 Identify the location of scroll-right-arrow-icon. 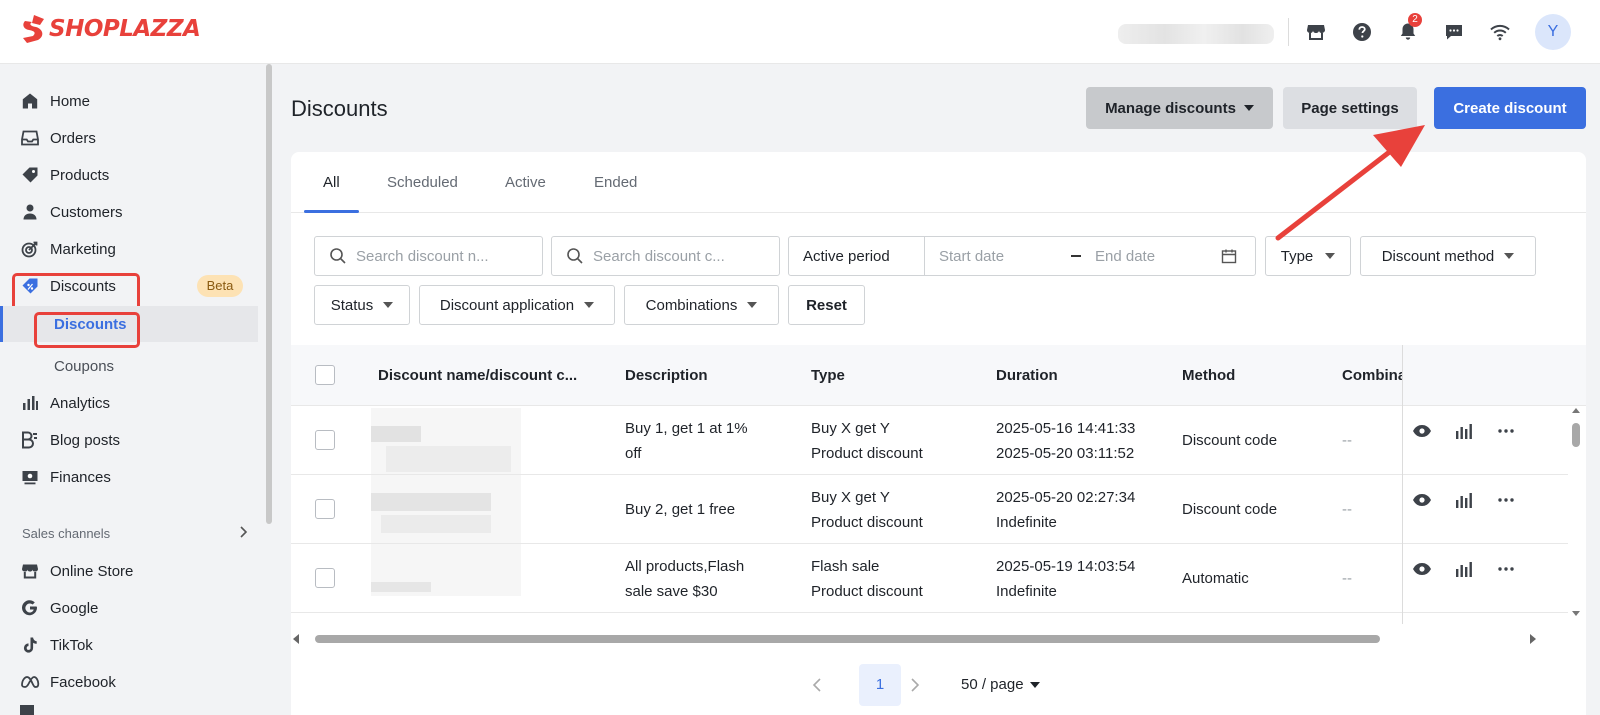
(1533, 639).